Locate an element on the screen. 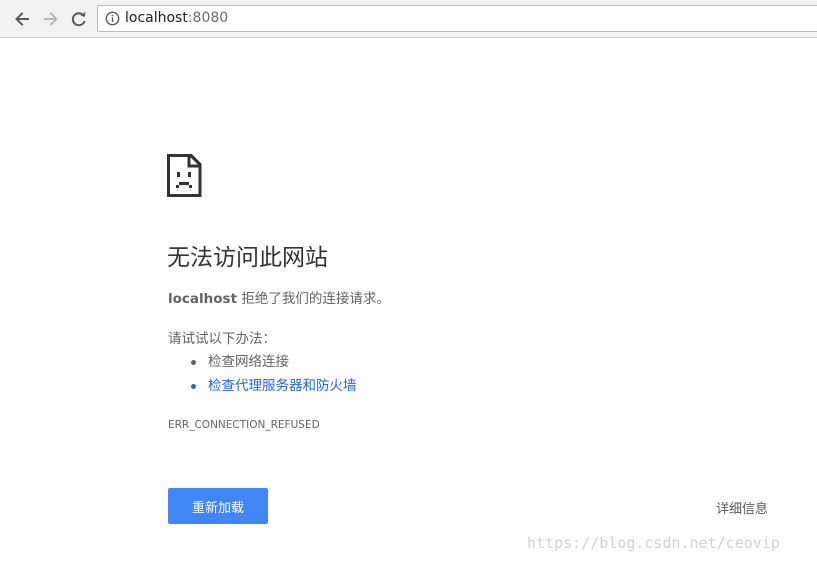  url-text: localhost:8080 is located at coordinates (176, 18).